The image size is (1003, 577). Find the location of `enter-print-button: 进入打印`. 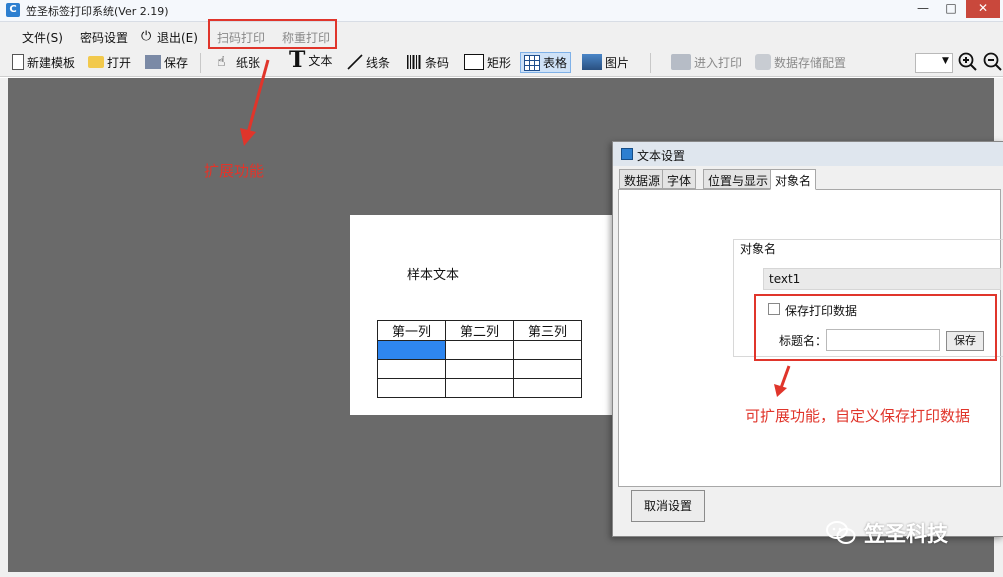

enter-print-button: 进入打印 is located at coordinates (706, 62).